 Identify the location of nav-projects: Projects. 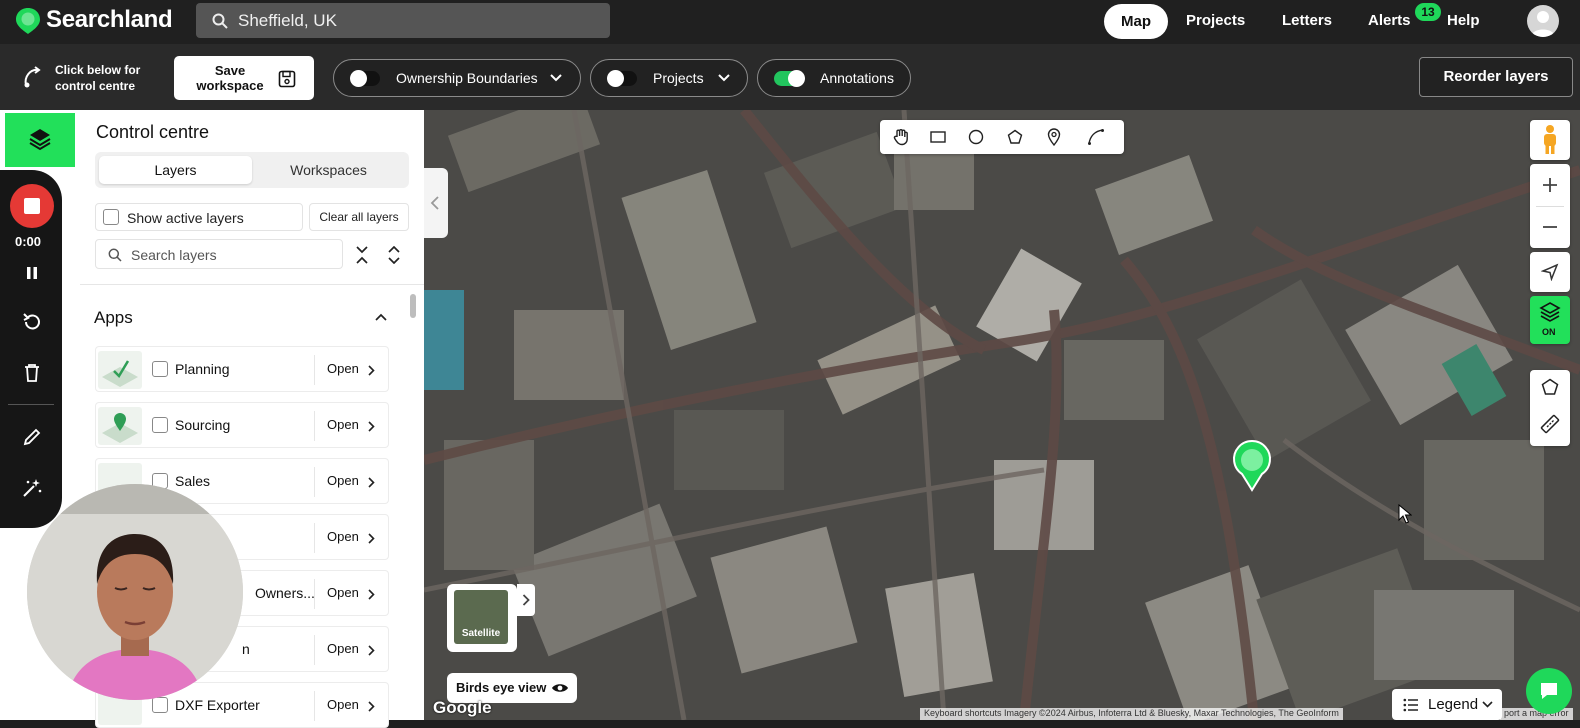
(1215, 20).